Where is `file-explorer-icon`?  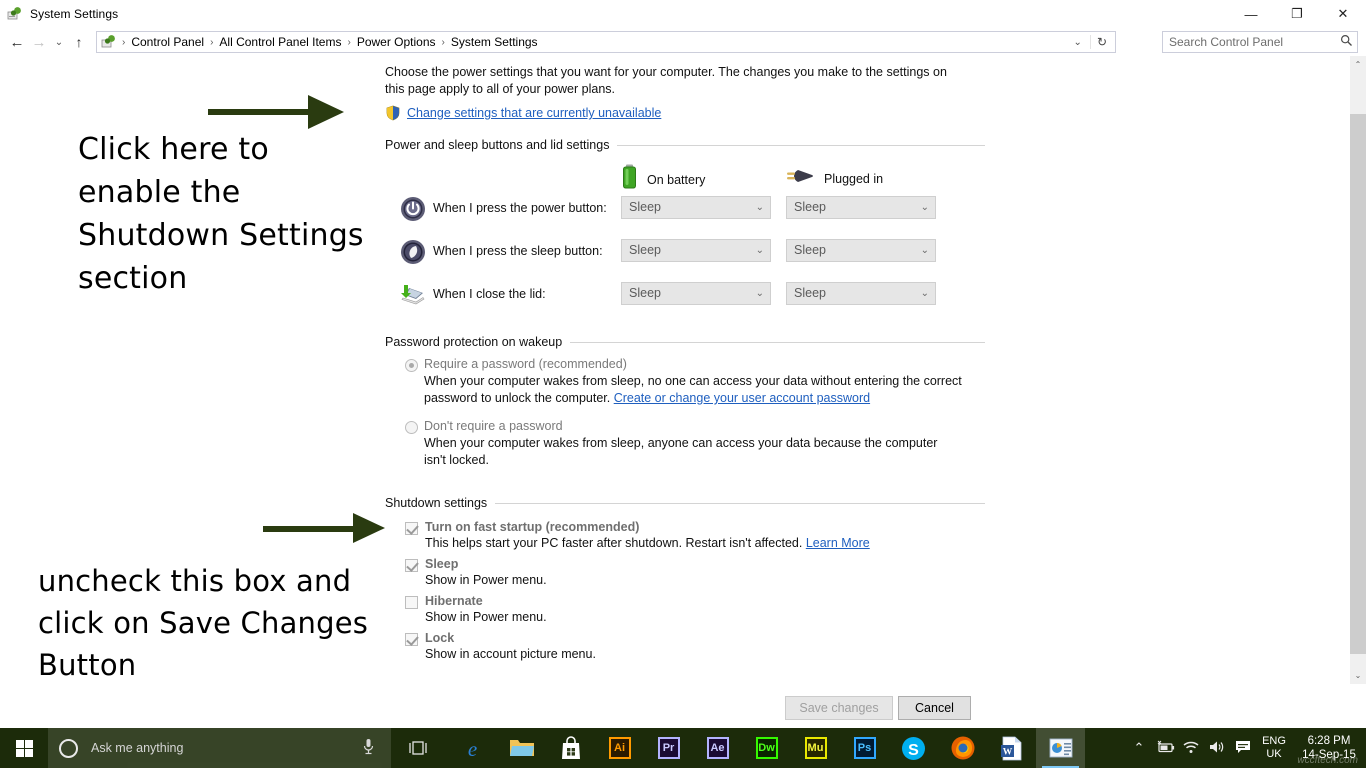
file-explorer-icon is located at coordinates (521, 748).